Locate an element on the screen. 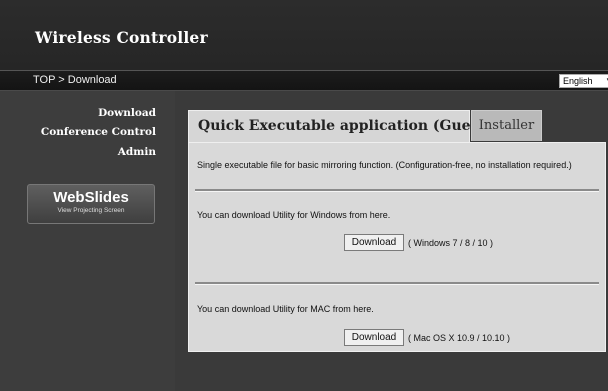  language-selected-value: English is located at coordinates (578, 81).